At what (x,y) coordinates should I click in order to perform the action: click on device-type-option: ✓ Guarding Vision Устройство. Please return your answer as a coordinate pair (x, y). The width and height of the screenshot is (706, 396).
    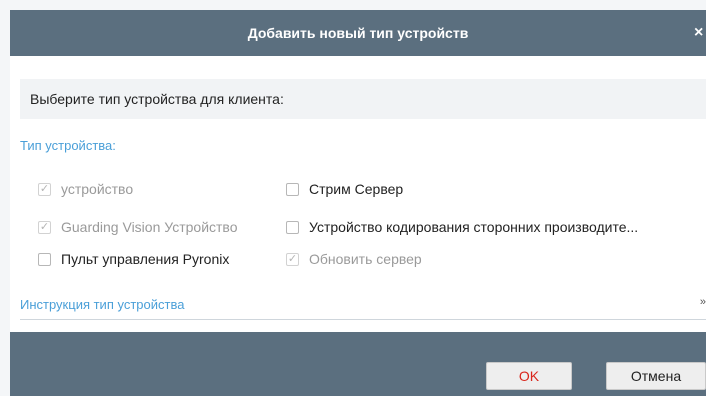
    Looking at the image, I should click on (138, 227).